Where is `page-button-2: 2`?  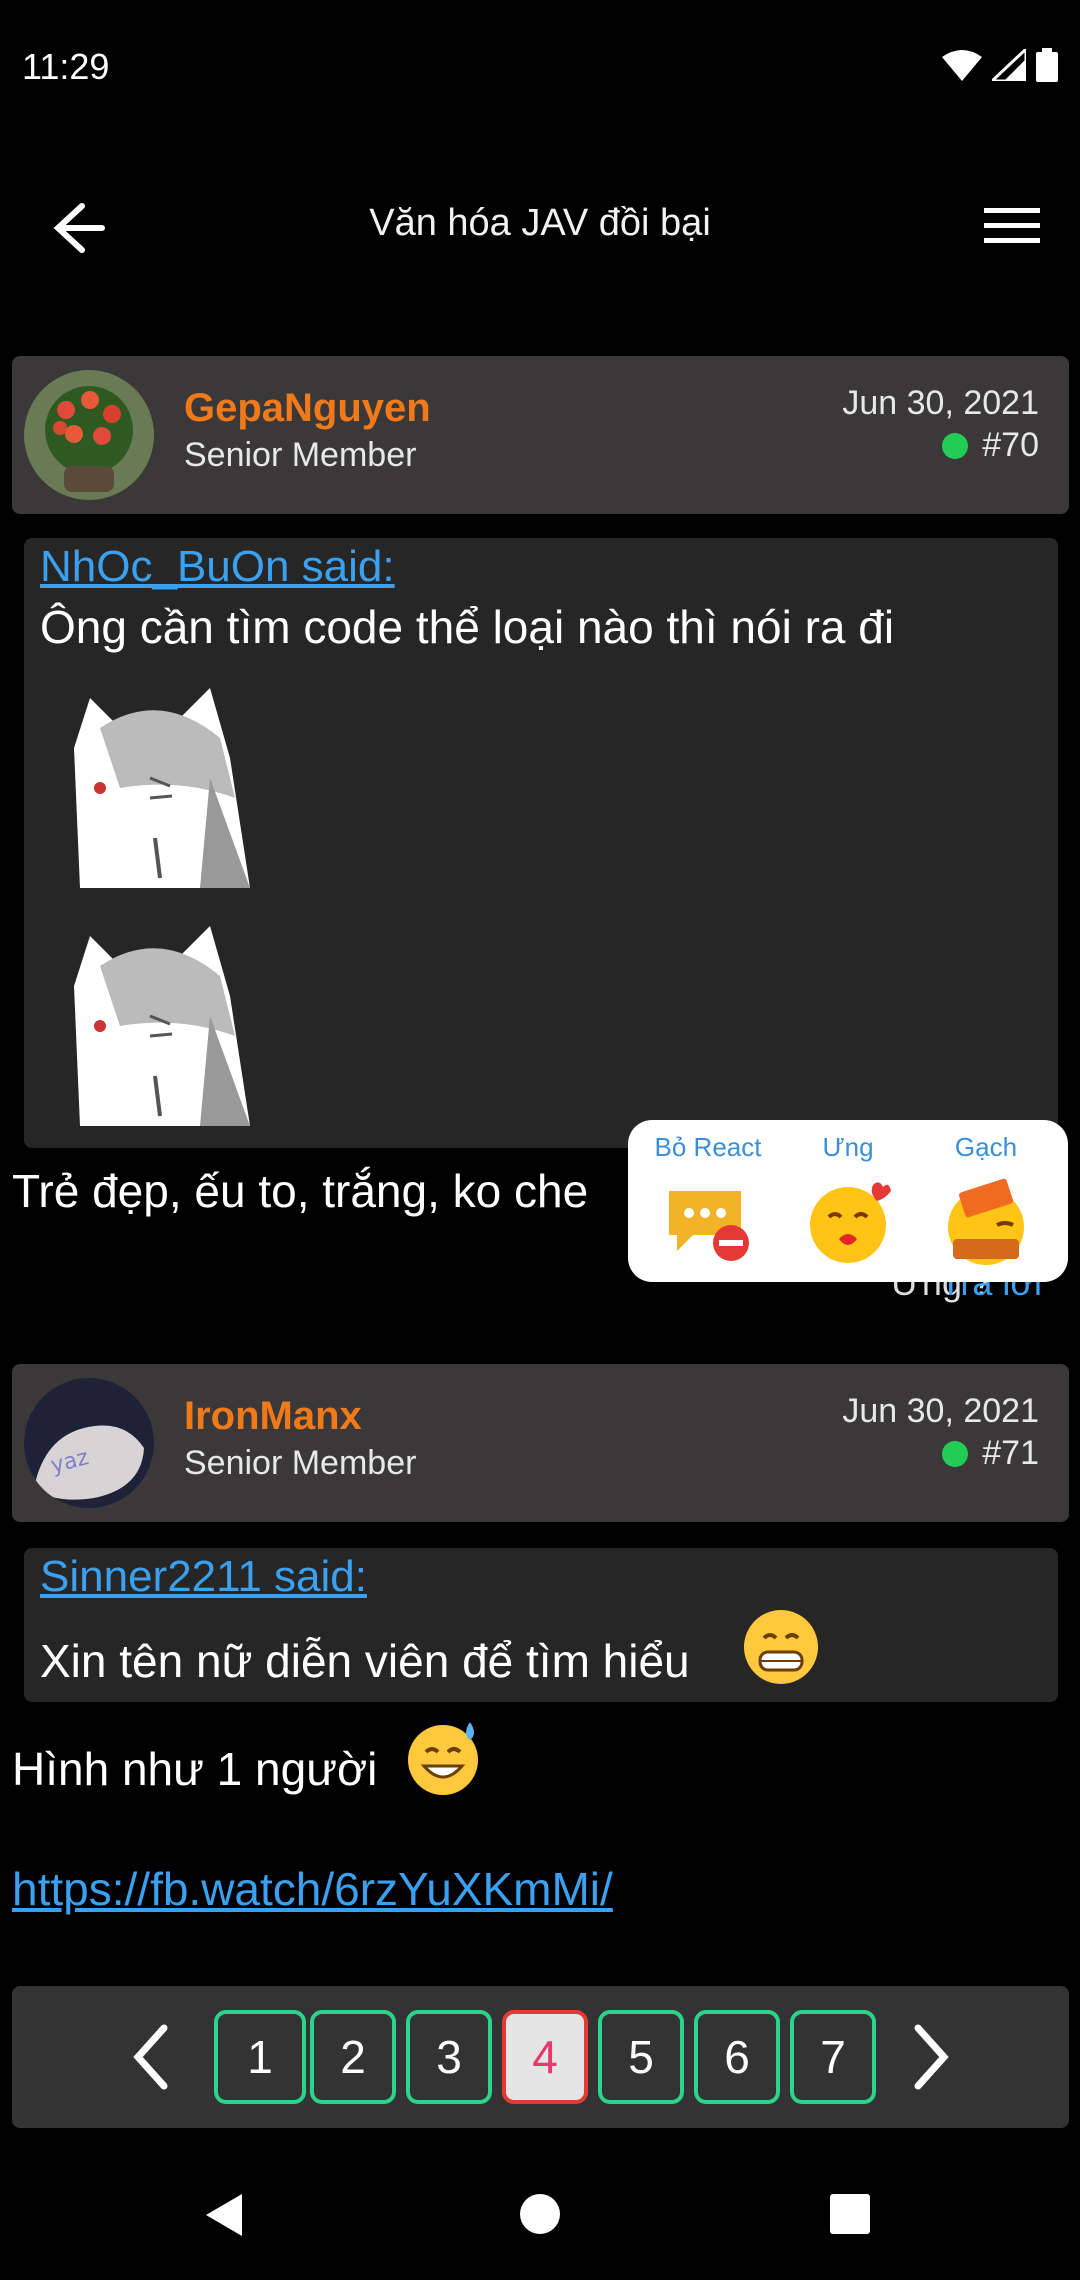
page-button-2: 2 is located at coordinates (353, 2057).